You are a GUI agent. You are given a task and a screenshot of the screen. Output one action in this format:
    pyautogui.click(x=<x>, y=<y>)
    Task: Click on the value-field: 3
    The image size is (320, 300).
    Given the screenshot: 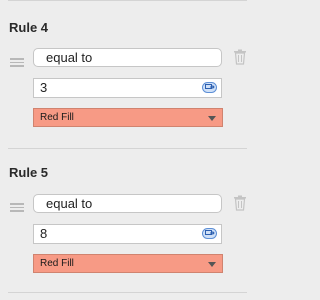 What is the action you would take?
    pyautogui.click(x=127, y=88)
    